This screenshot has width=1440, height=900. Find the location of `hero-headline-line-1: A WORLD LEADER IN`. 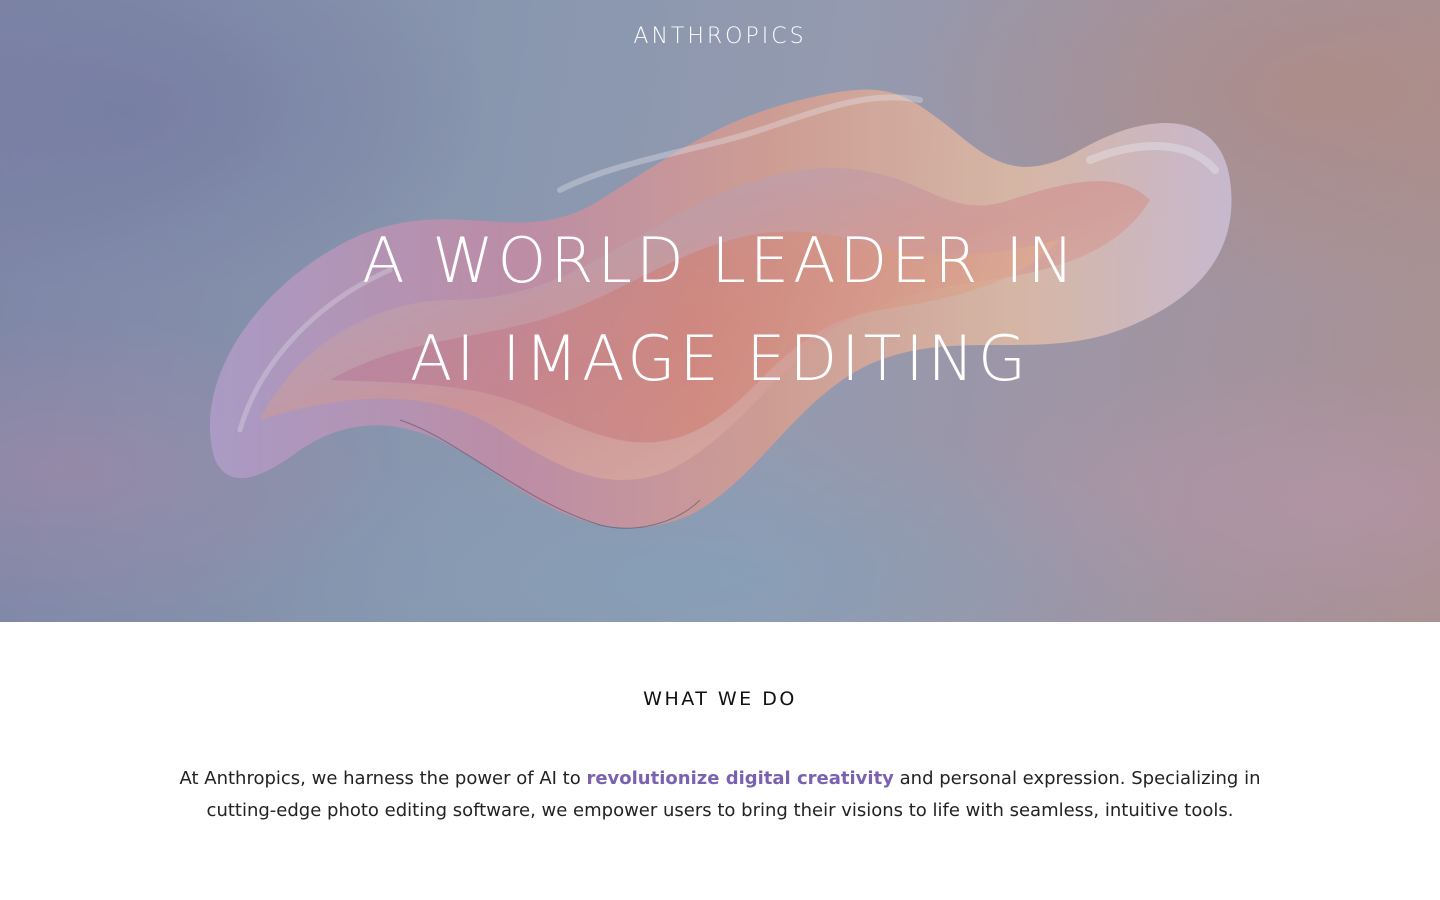

hero-headline-line-1: A WORLD LEADER IN is located at coordinates (720, 260).